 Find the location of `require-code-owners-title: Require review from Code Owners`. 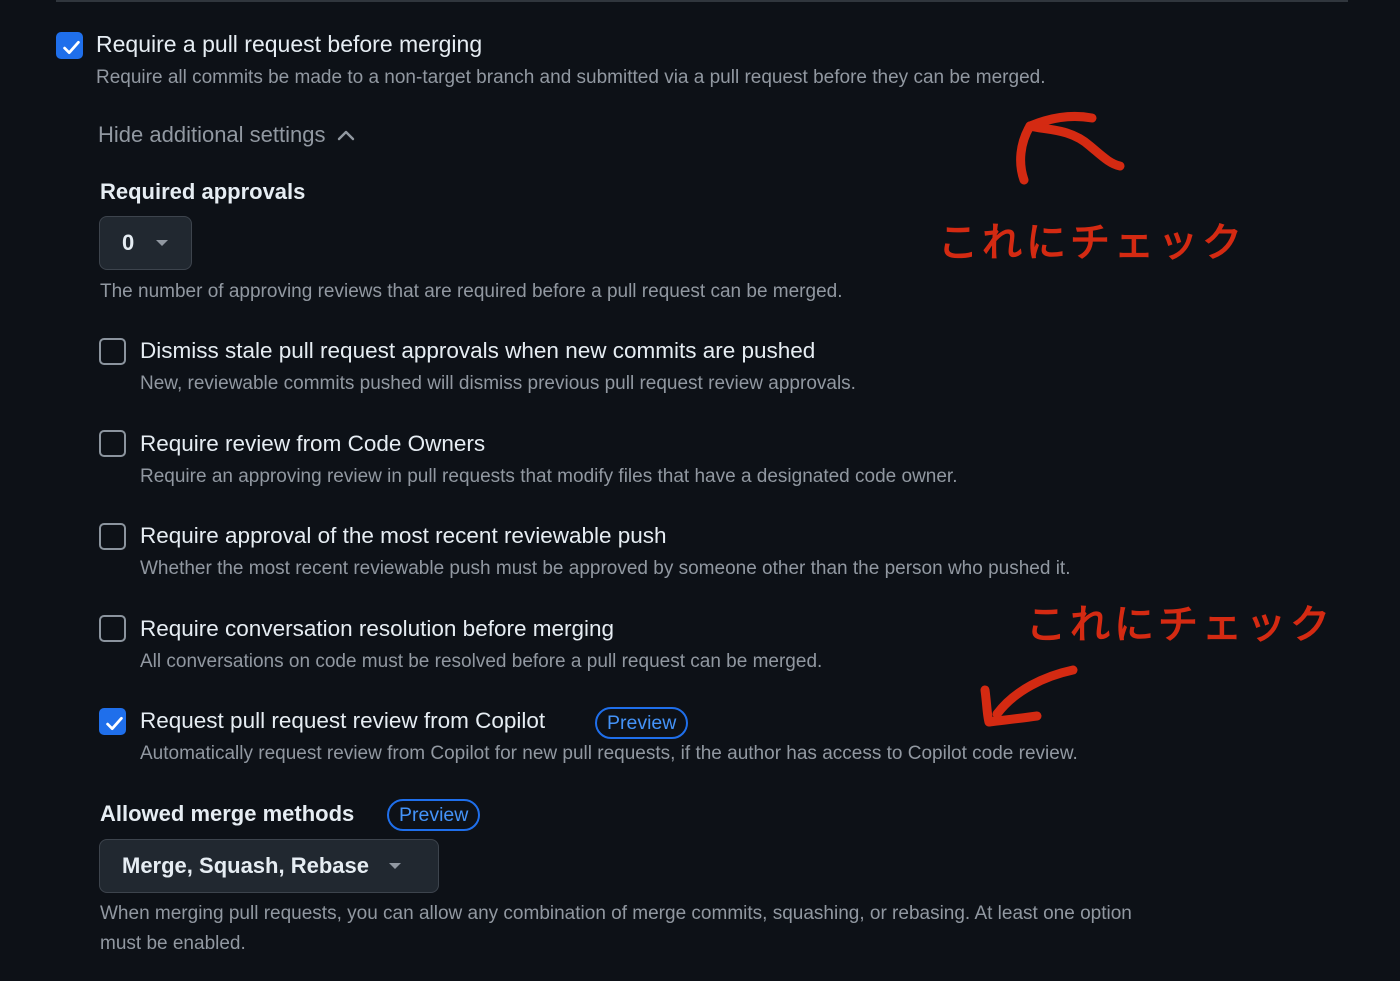

require-code-owners-title: Require review from Code Owners is located at coordinates (312, 444).